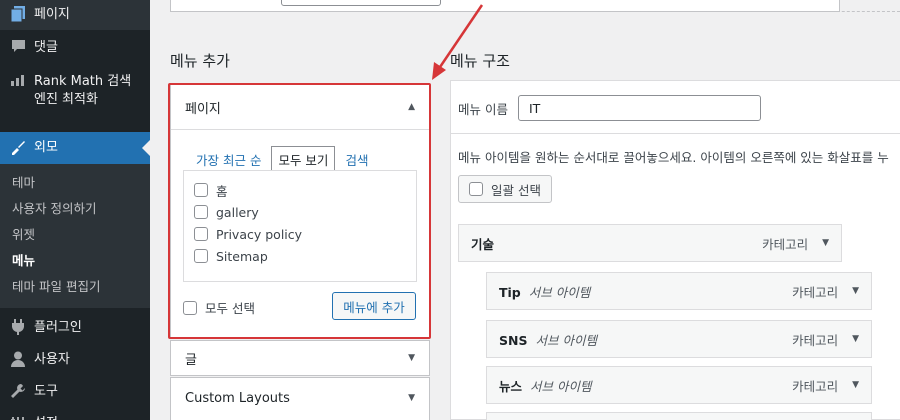 The image size is (900, 420). I want to click on menu-name-row: 메뉴 이름 IT, so click(609, 108).